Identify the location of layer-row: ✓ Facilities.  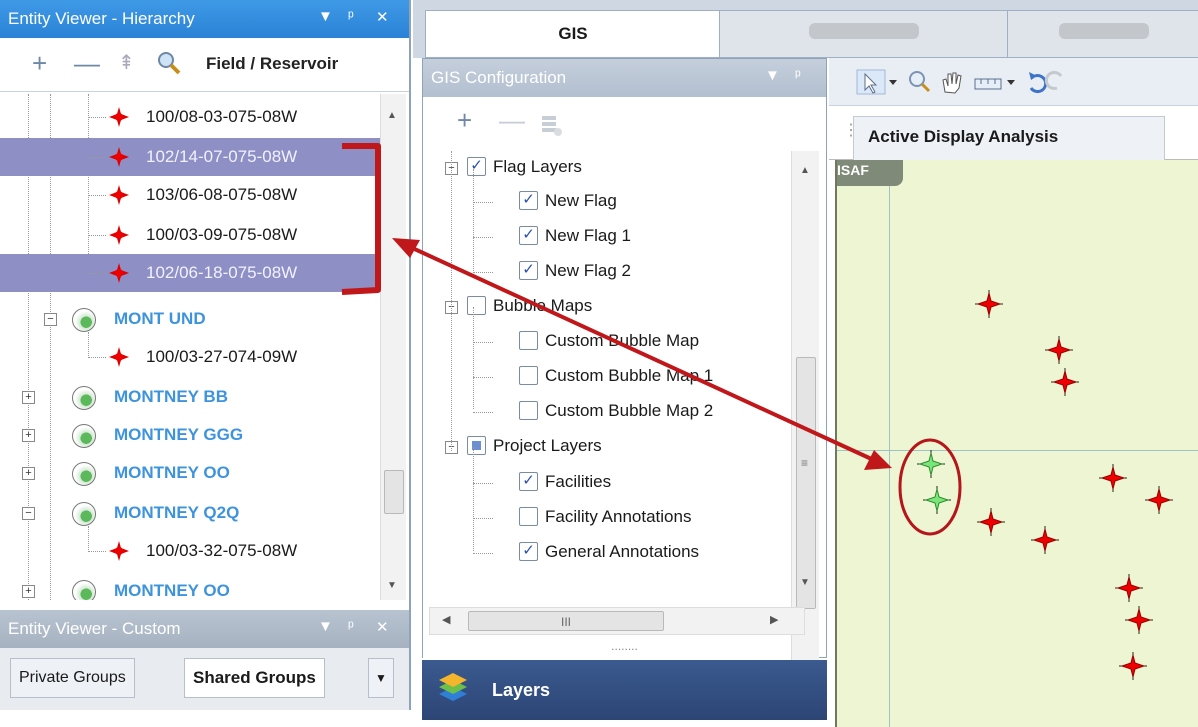
(607, 483).